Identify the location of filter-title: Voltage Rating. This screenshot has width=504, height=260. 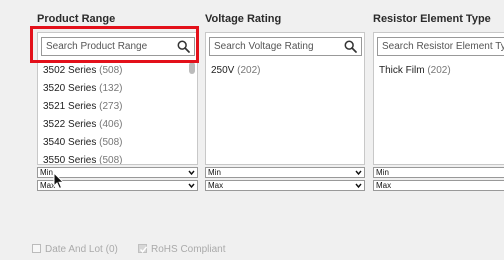
(243, 19).